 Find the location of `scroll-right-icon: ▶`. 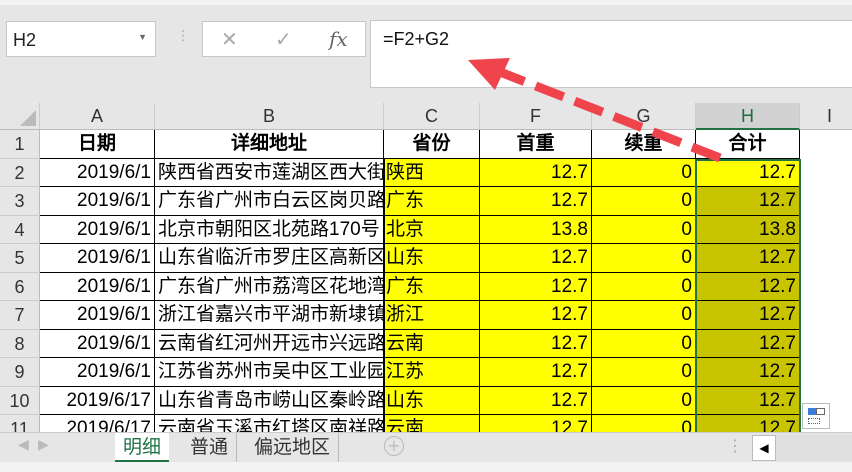

scroll-right-icon: ▶ is located at coordinates (43, 445).